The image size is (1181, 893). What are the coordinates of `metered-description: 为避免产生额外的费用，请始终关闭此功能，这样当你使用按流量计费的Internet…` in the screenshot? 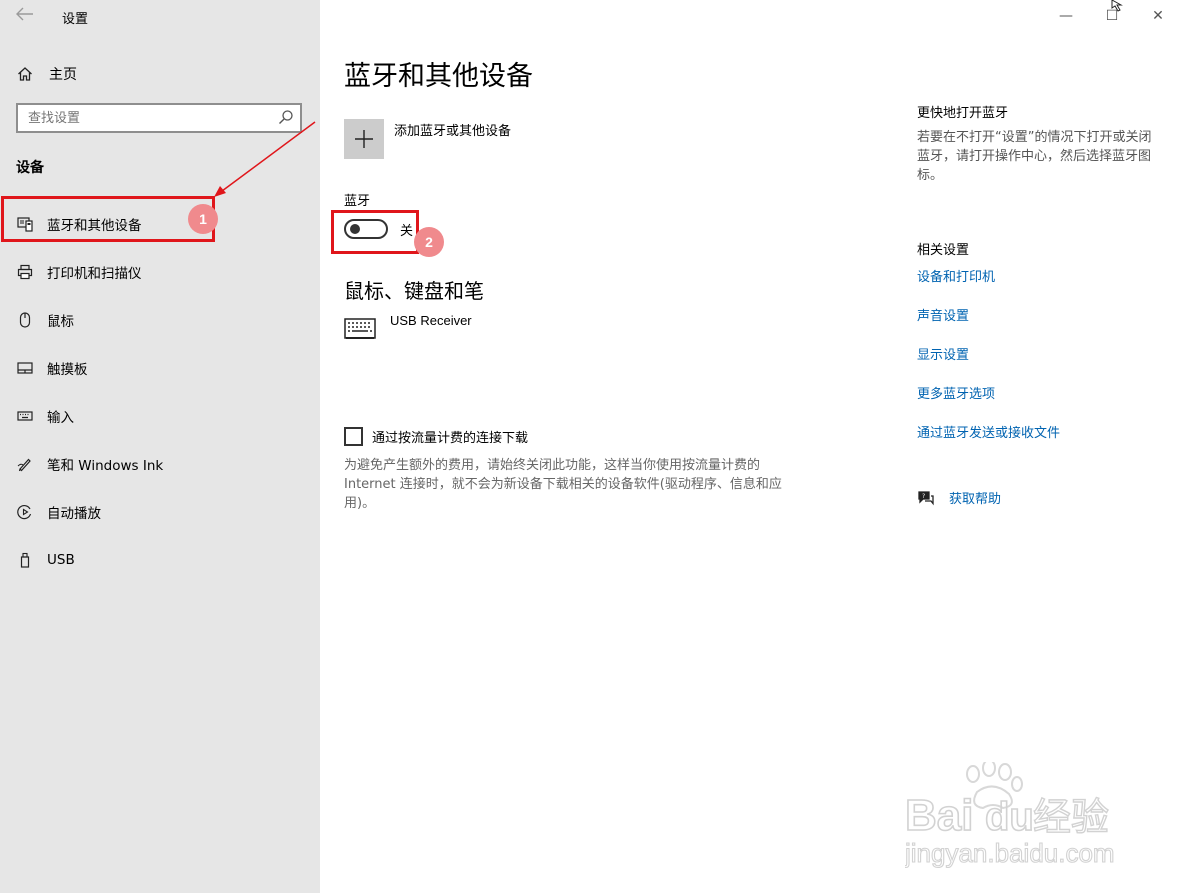 It's located at (563, 484).